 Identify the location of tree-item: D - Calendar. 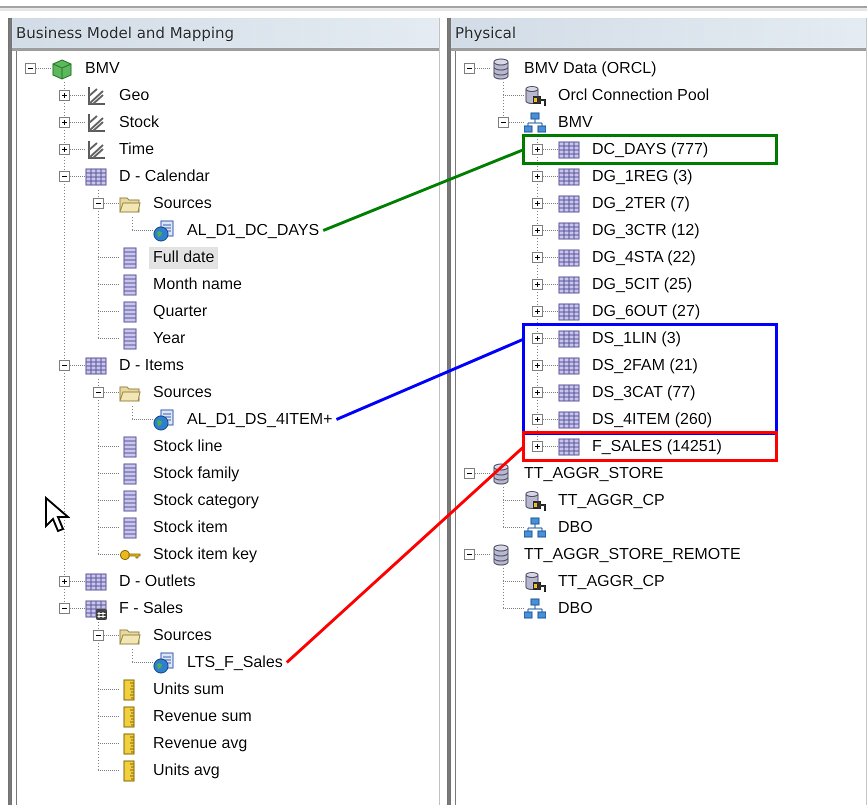
(164, 177).